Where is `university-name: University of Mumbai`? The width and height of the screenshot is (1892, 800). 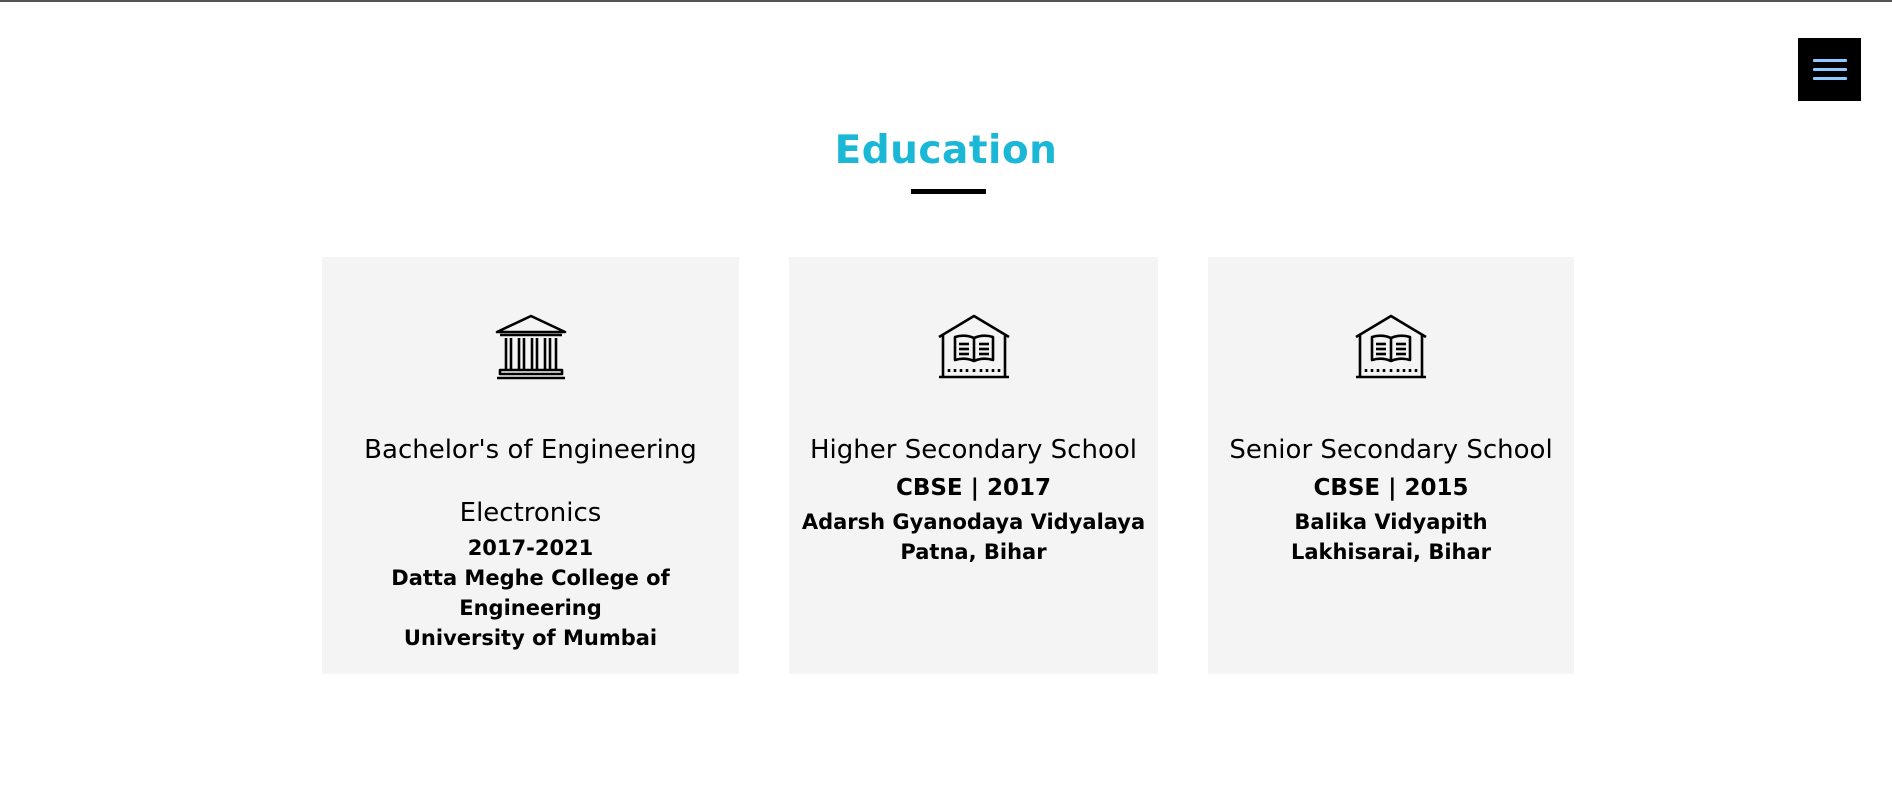
university-name: University of Mumbai is located at coordinates (530, 638).